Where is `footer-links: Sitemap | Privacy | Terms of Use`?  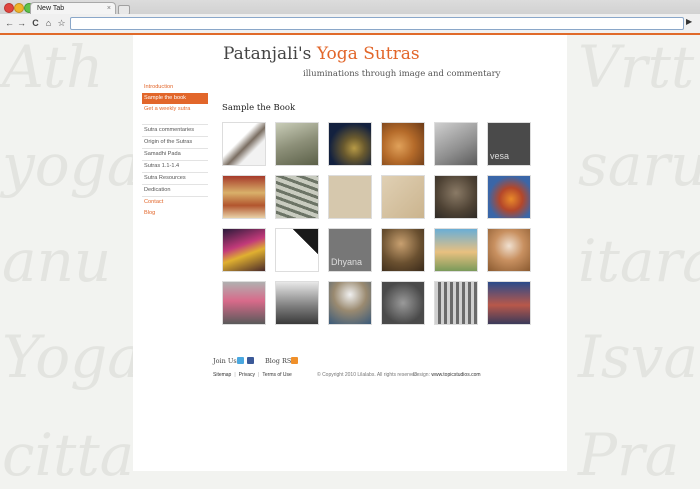
footer-links: Sitemap | Privacy | Terms of Use is located at coordinates (252, 375).